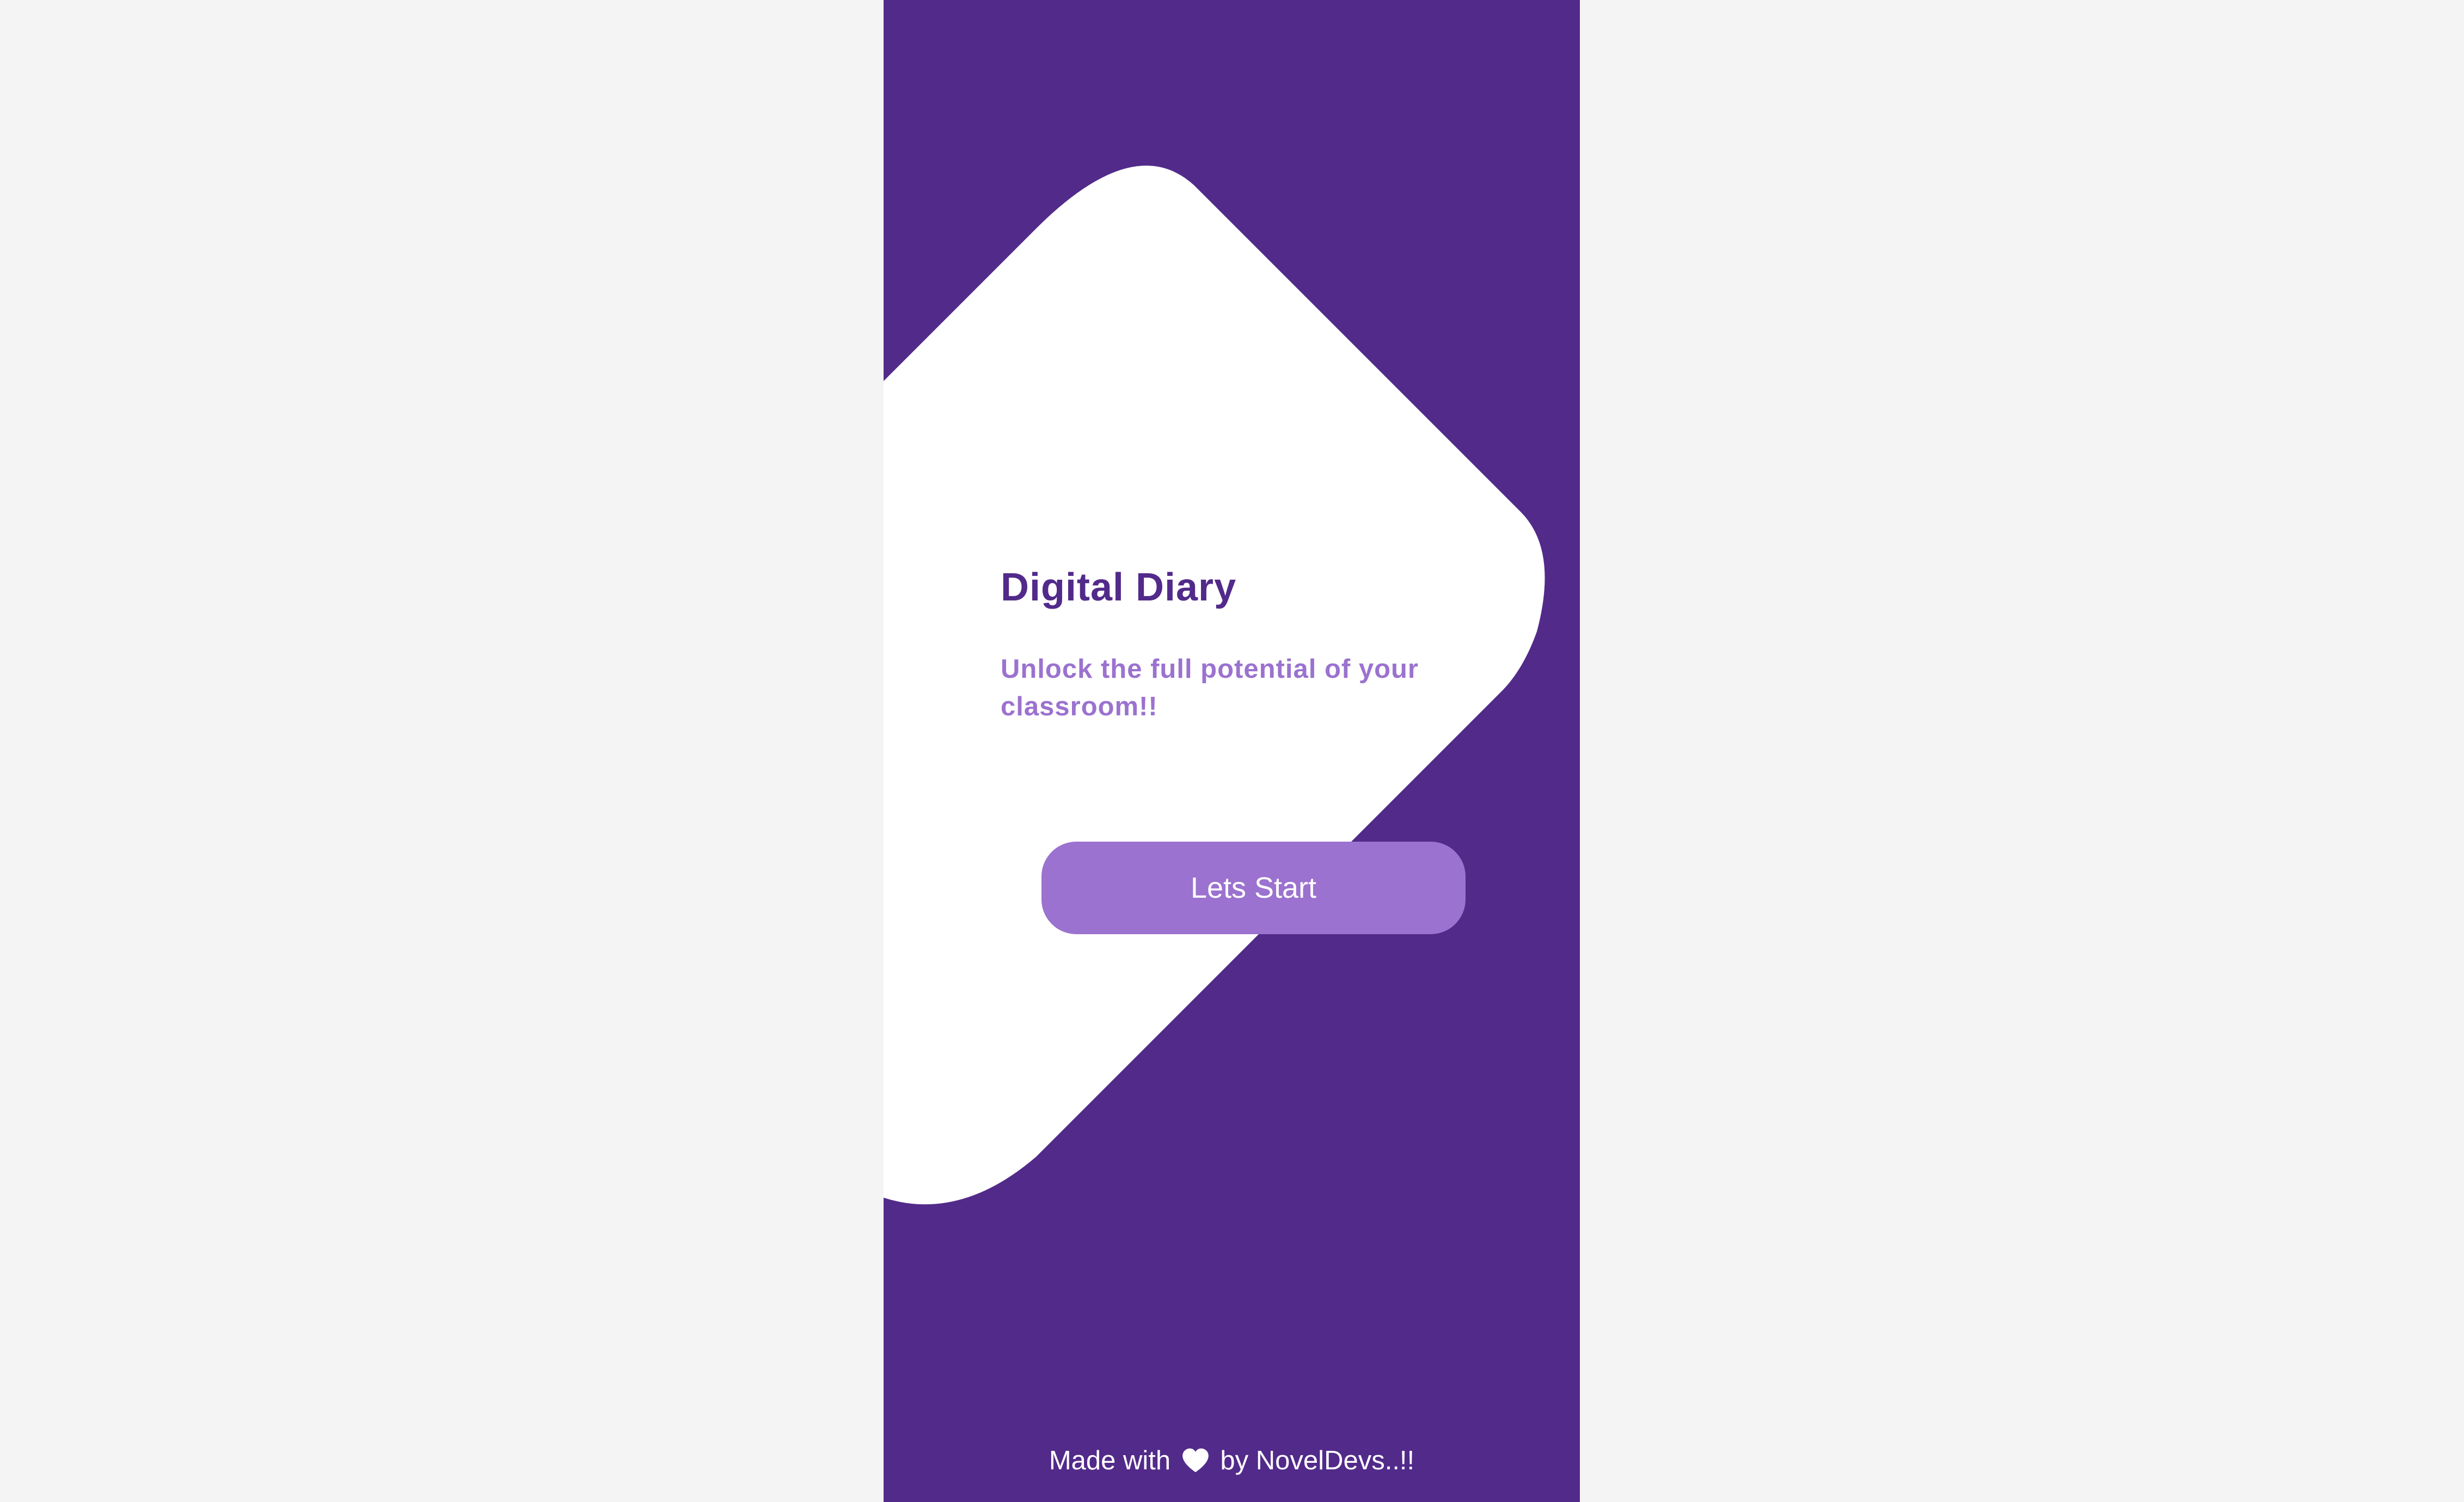 The image size is (2464, 1502). Describe the element at coordinates (1317, 1460) in the screenshot. I see `footer-suffix: by NovelDevs..!!` at that location.